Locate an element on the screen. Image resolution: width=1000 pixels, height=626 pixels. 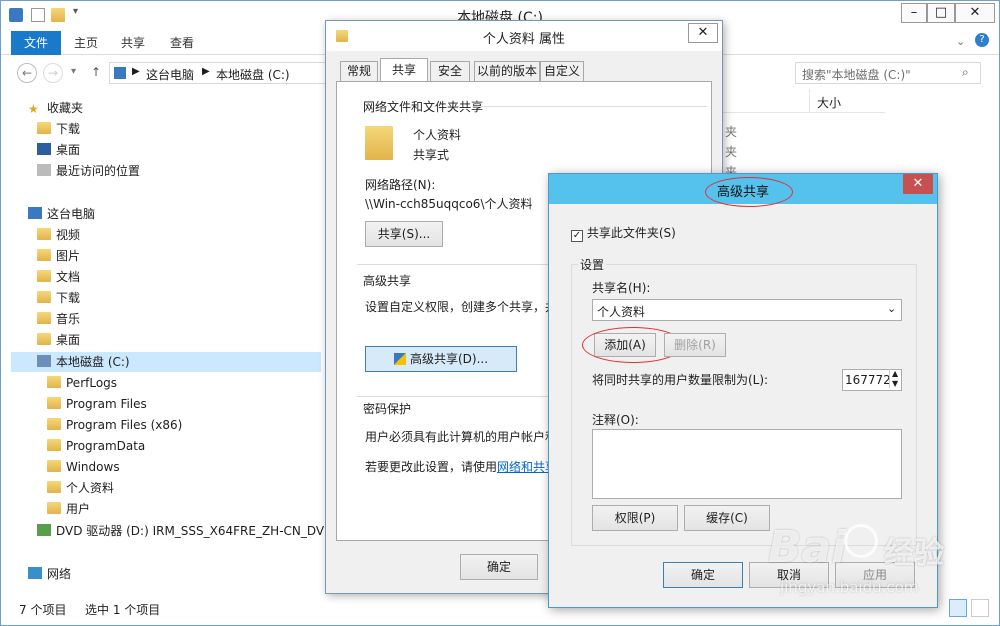
network-icon is located at coordinates (35, 573).